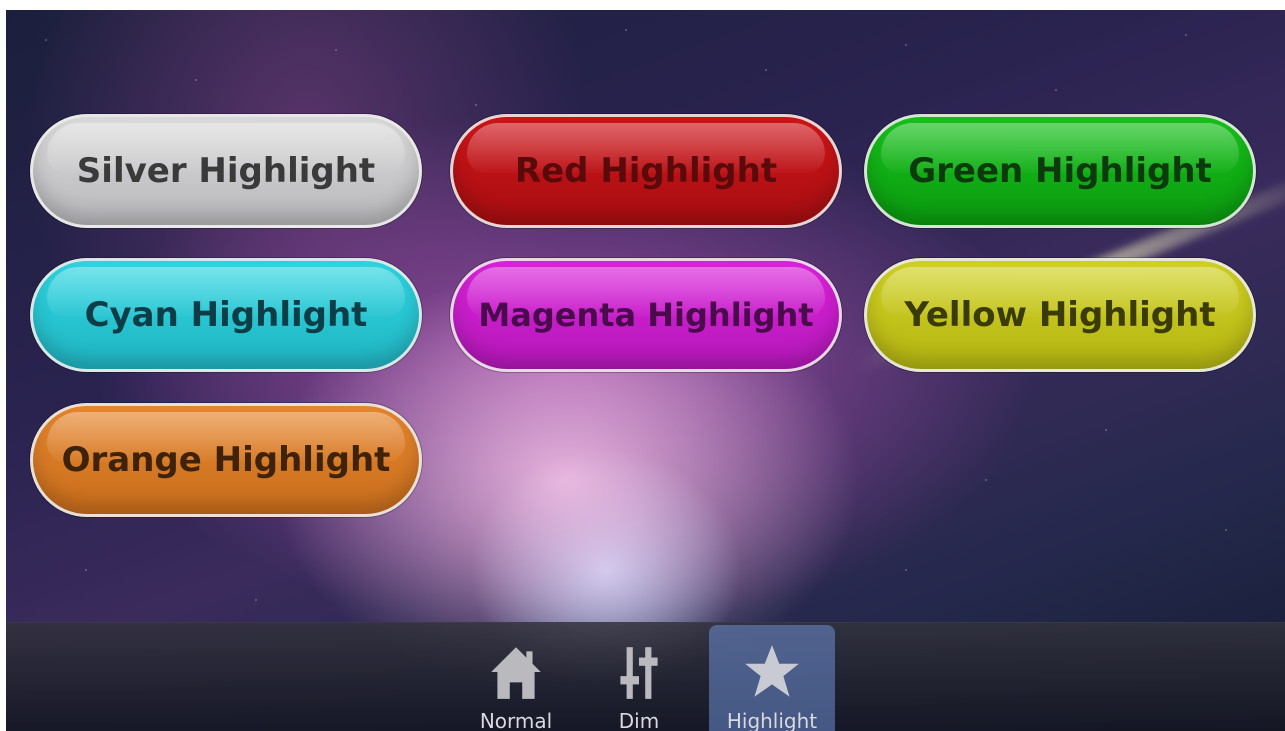 The width and height of the screenshot is (1285, 731). Describe the element at coordinates (772, 720) in the screenshot. I see `tab-highlight-label: Highlight` at that location.